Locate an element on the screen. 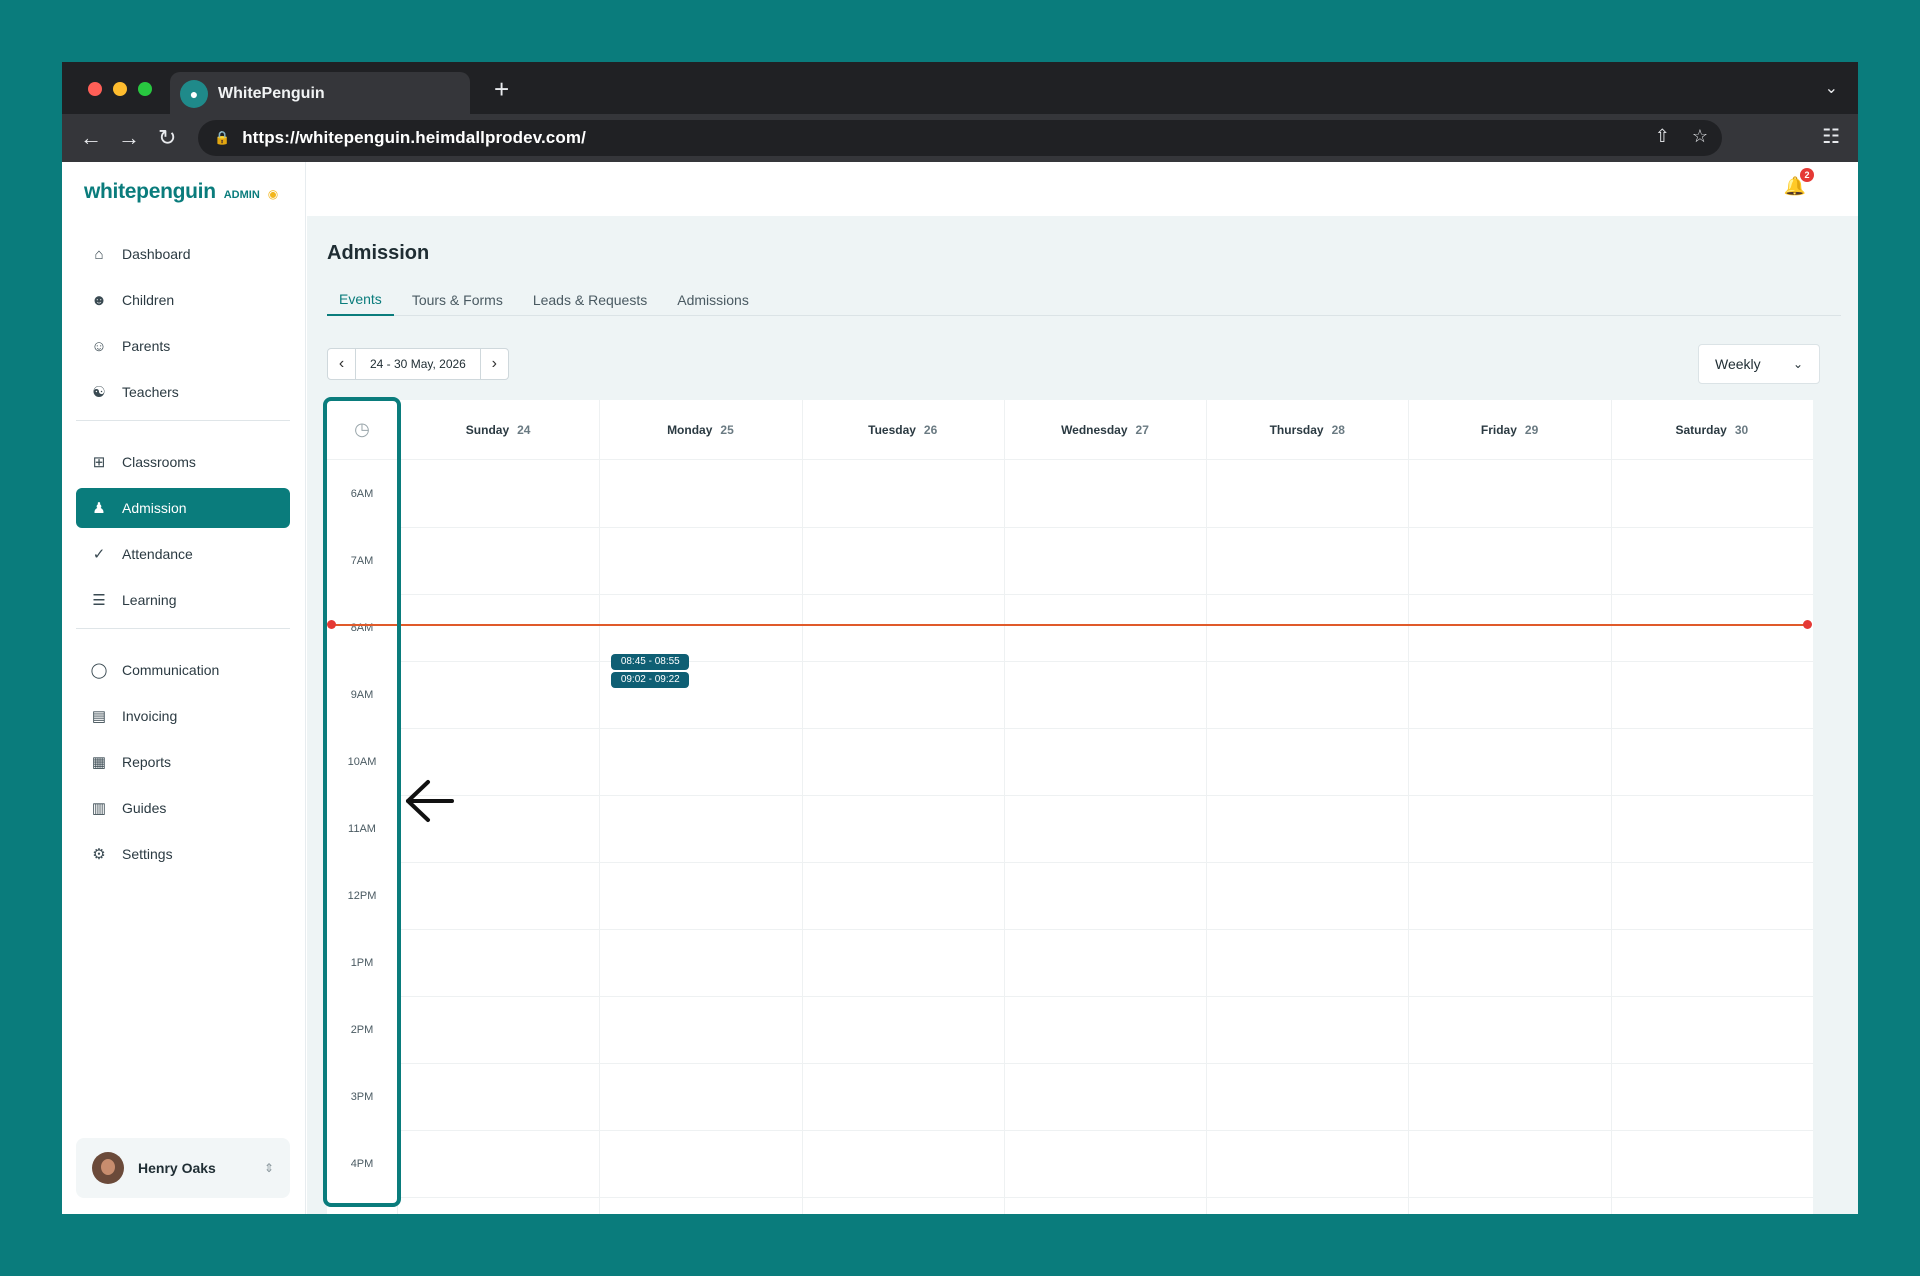 The width and height of the screenshot is (1920, 1276). penguin-favicon-icon: ● is located at coordinates (194, 94).